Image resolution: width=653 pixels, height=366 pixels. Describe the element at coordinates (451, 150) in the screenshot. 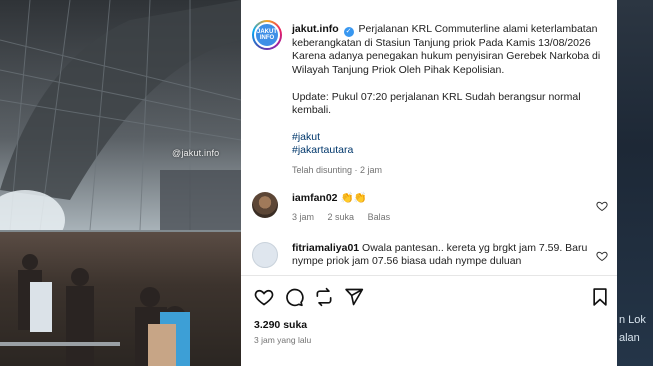

I see `hashtag-jakartautara: #jakartautara` at that location.